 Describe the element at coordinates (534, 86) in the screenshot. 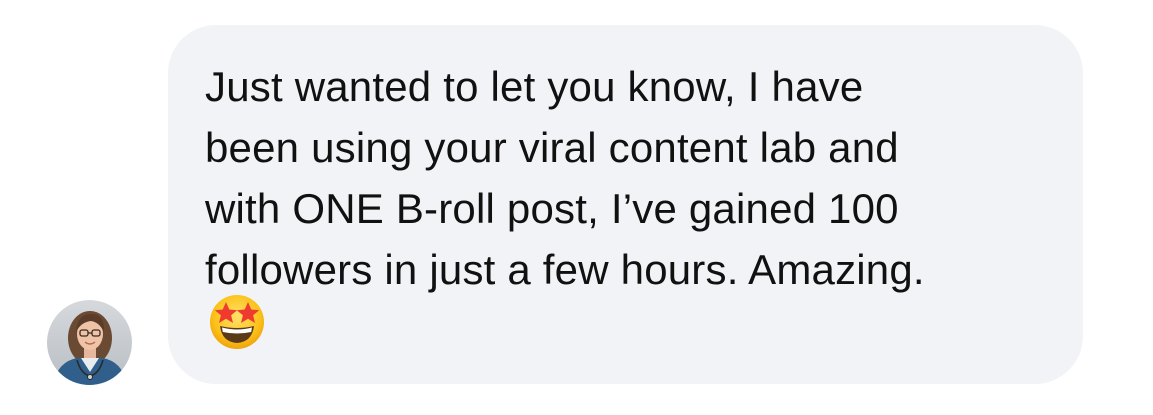

I see `message-line: Just wanted to let you know, I have` at that location.